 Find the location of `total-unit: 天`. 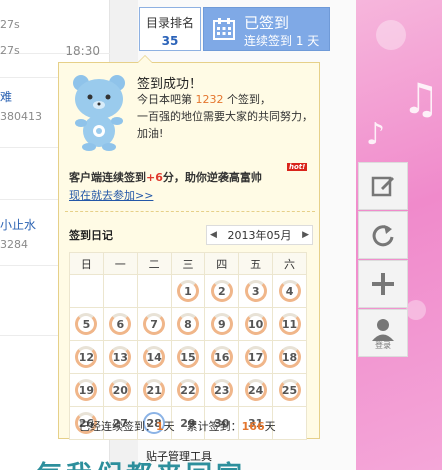

total-unit: 天 is located at coordinates (270, 426).